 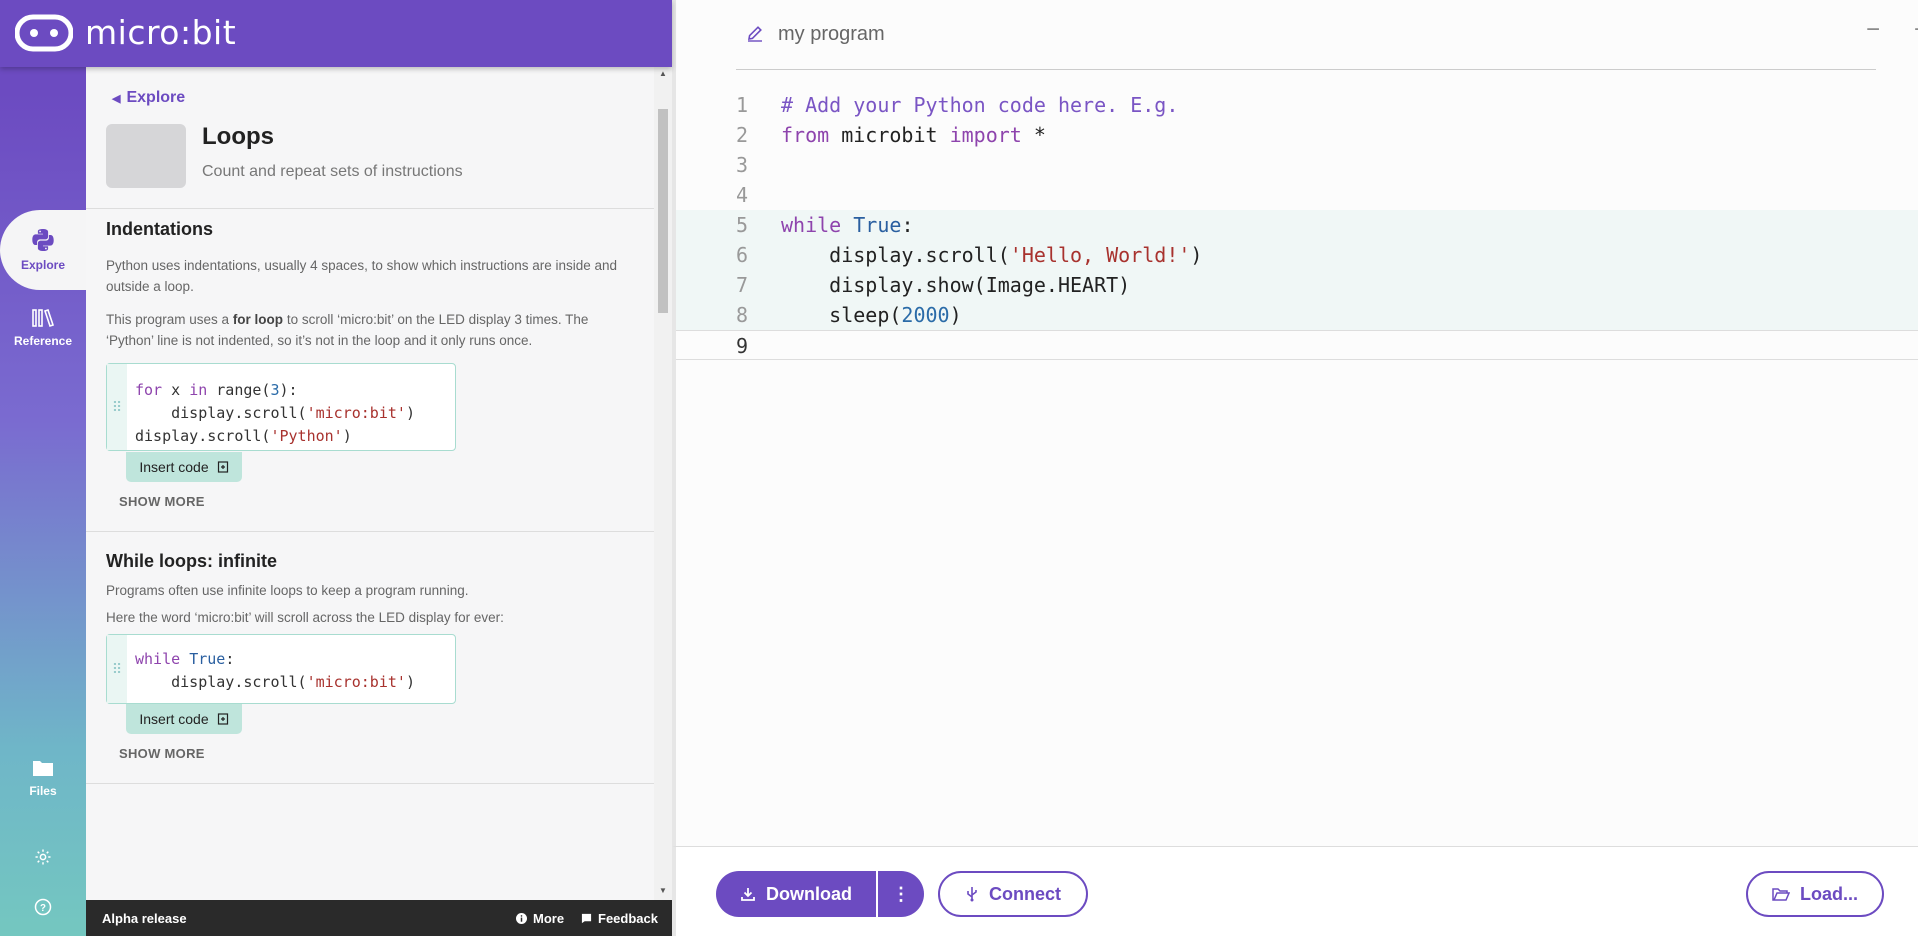 I want to click on alpha-footer: Alpha release More Feedback, so click(x=379, y=918).